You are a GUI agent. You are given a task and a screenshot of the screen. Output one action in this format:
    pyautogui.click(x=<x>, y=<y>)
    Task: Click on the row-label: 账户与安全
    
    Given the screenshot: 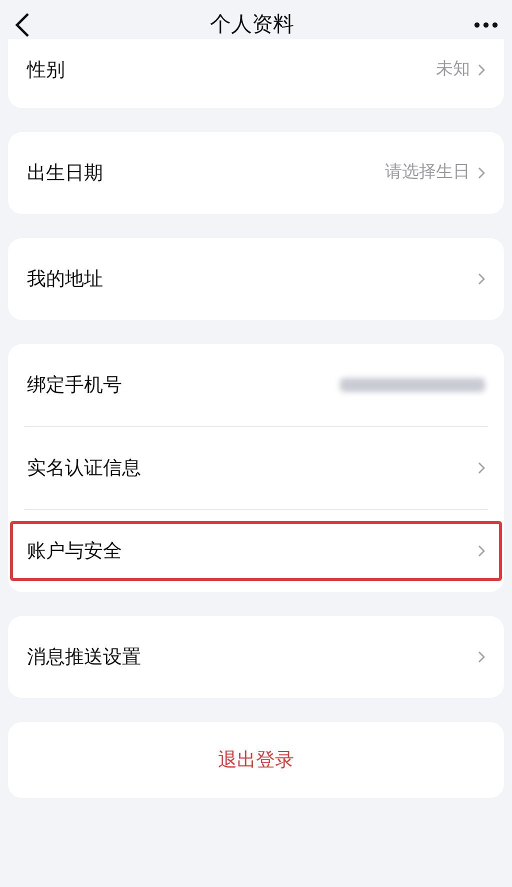 What is the action you would take?
    pyautogui.click(x=74, y=551)
    